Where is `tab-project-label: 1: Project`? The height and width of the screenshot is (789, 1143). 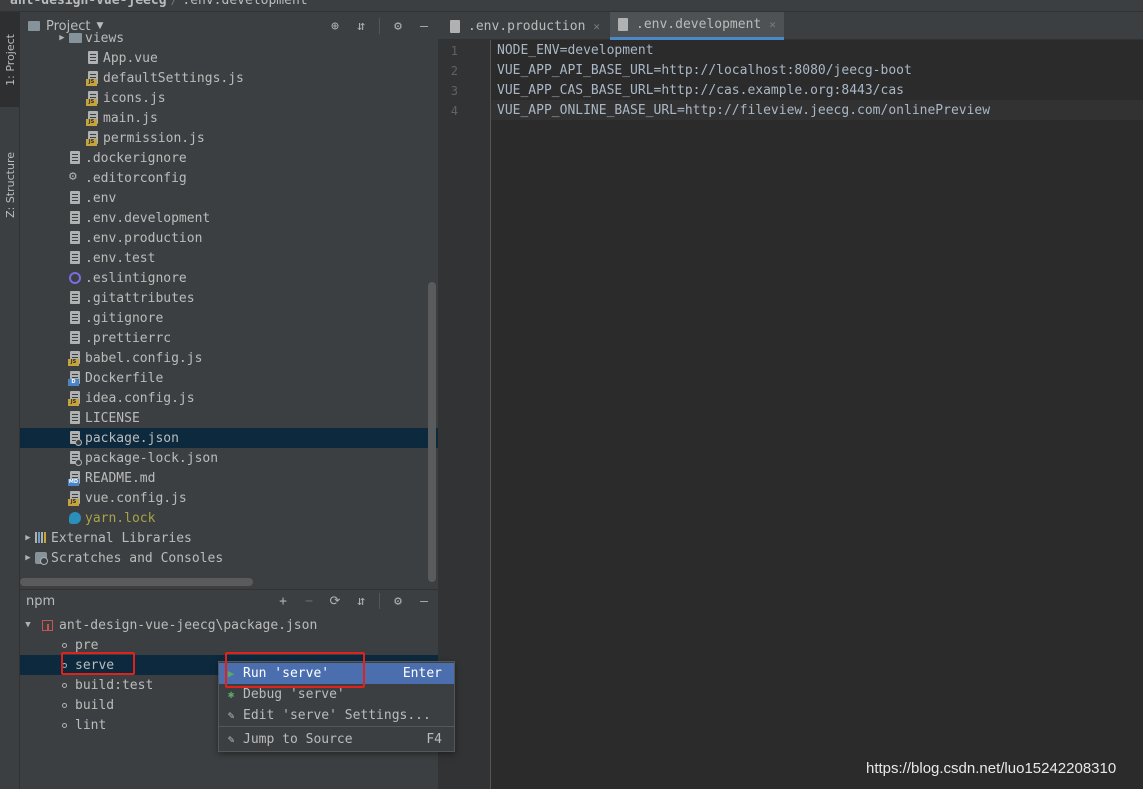
tab-project-label: 1: Project is located at coordinates (10, 59).